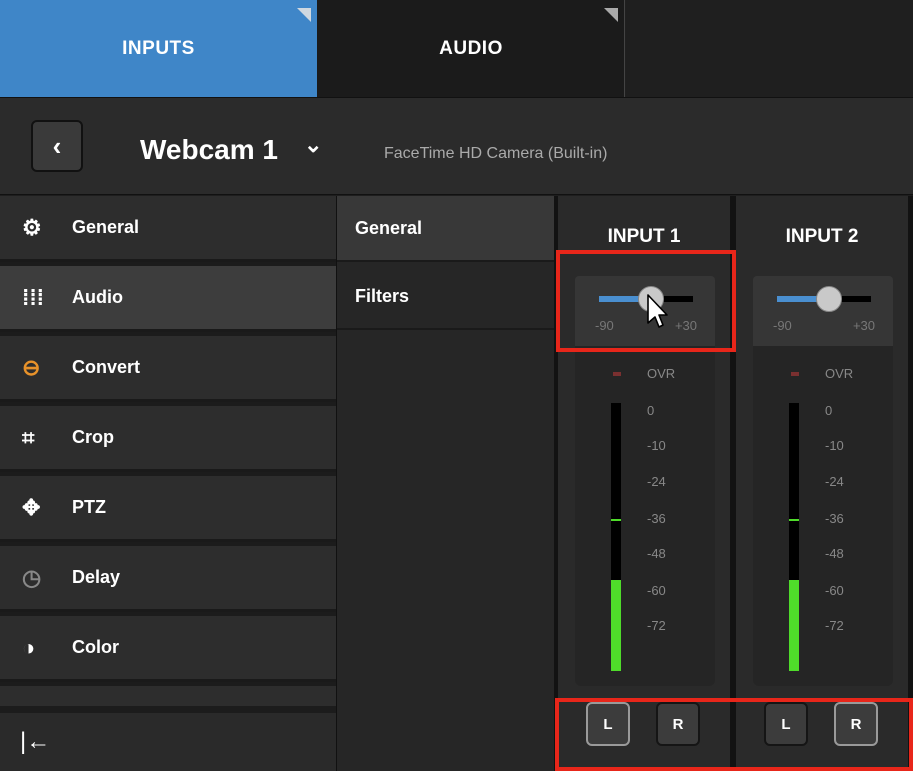 Image resolution: width=913 pixels, height=771 pixels. Describe the element at coordinates (168, 509) in the screenshot. I see `sidebar-item-ptz: ✥ PTZ` at that location.